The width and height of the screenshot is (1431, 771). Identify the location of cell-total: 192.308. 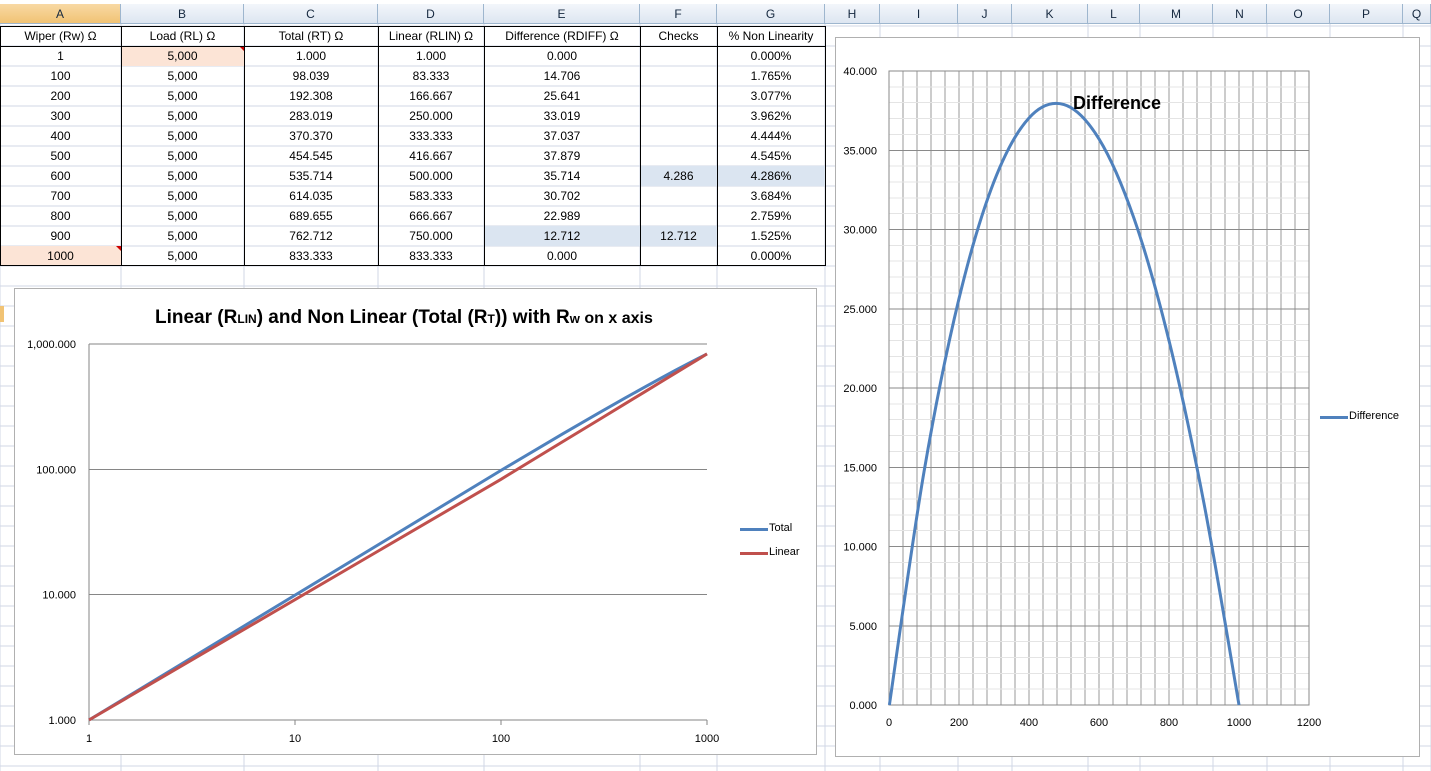
(311, 96).